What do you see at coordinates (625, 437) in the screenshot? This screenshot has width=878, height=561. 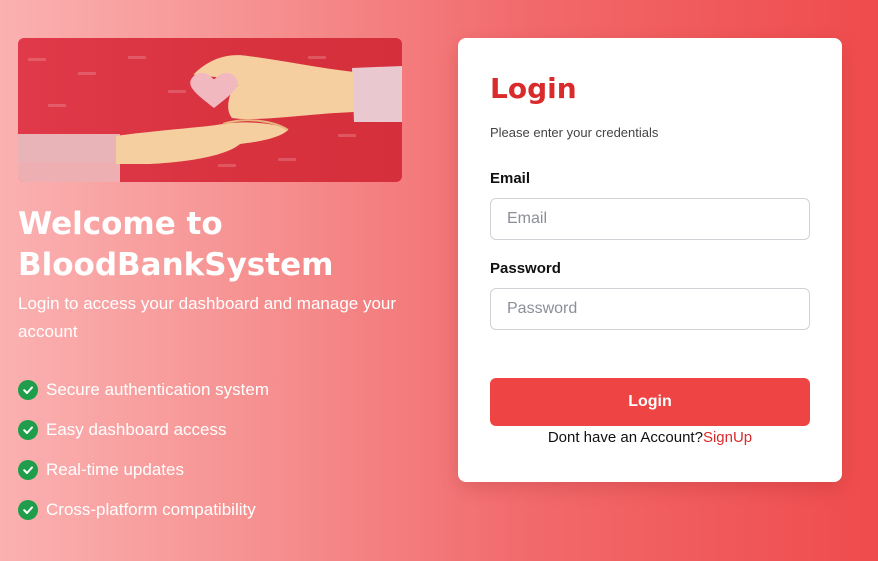 I see `signup-prompt: Dont have an Account?` at bounding box center [625, 437].